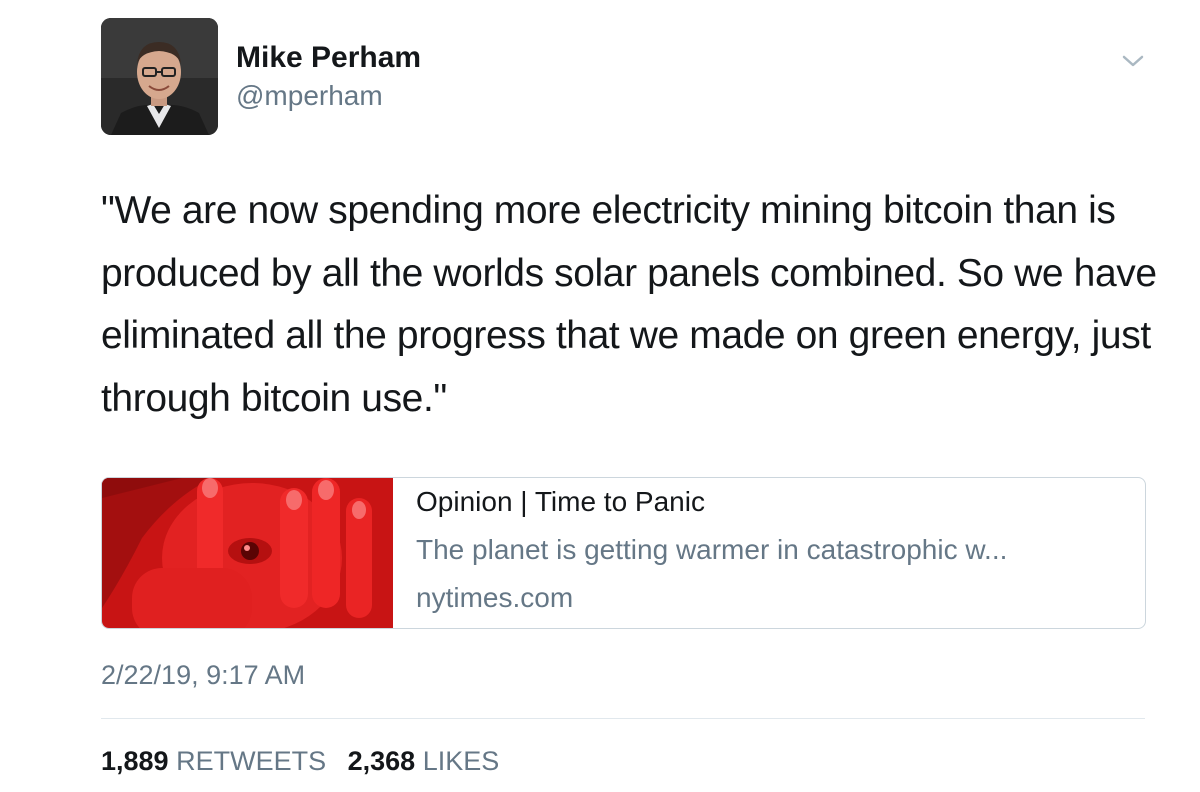 The image size is (1200, 792). I want to click on author-handle: @mperham, so click(309, 96).